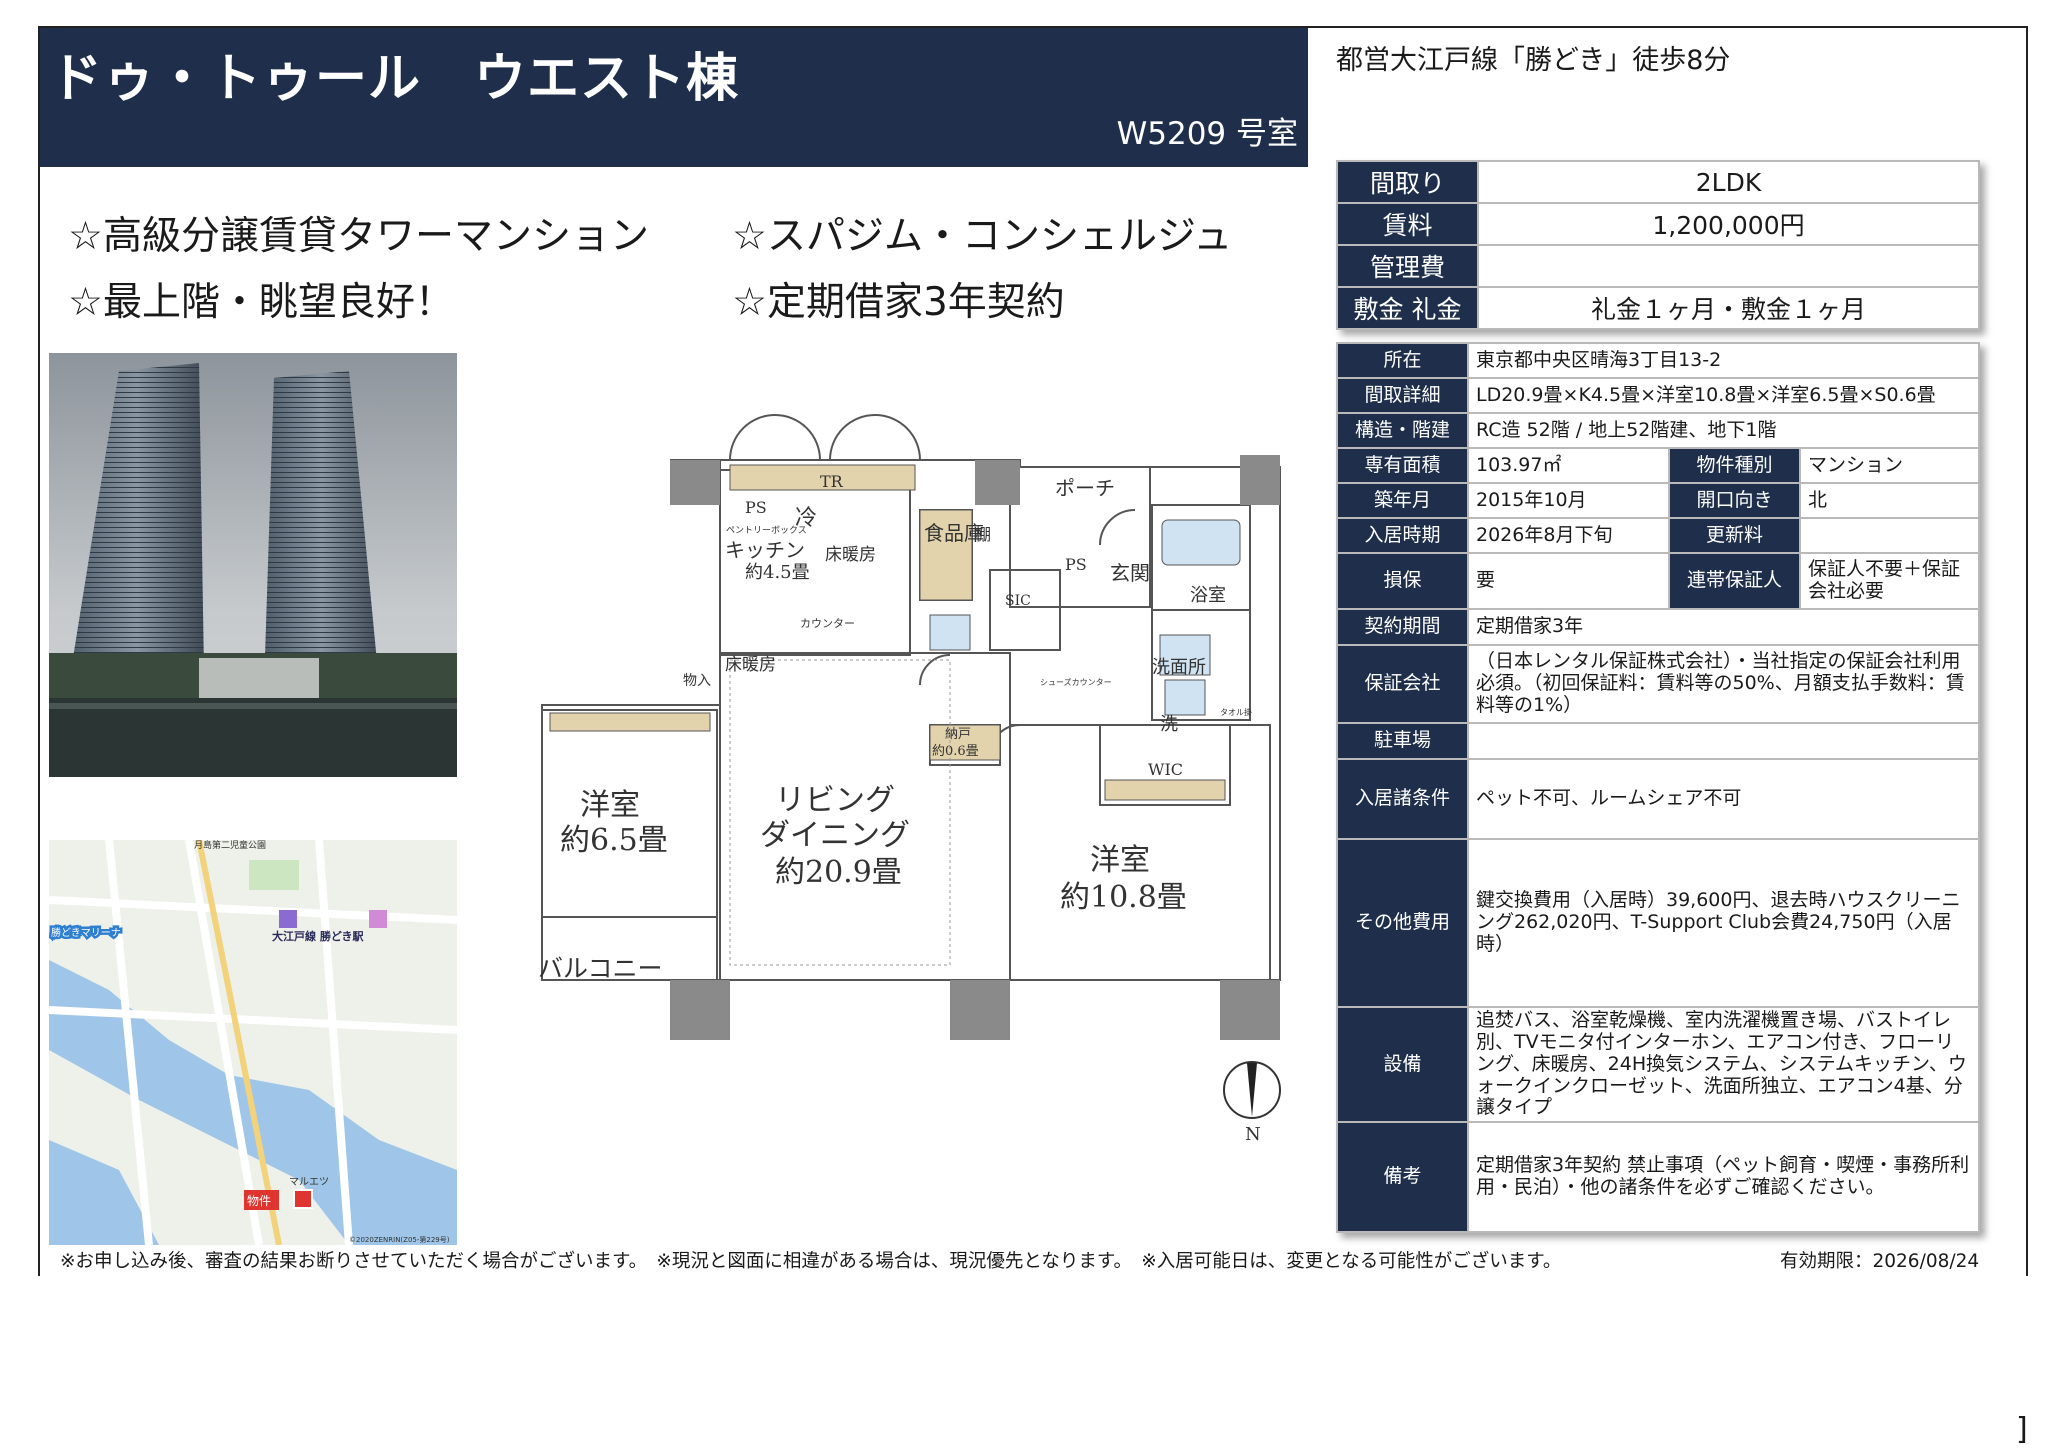  What do you see at coordinates (614, 840) in the screenshot?
I see `plan-room1-size: 約6.5畳` at bounding box center [614, 840].